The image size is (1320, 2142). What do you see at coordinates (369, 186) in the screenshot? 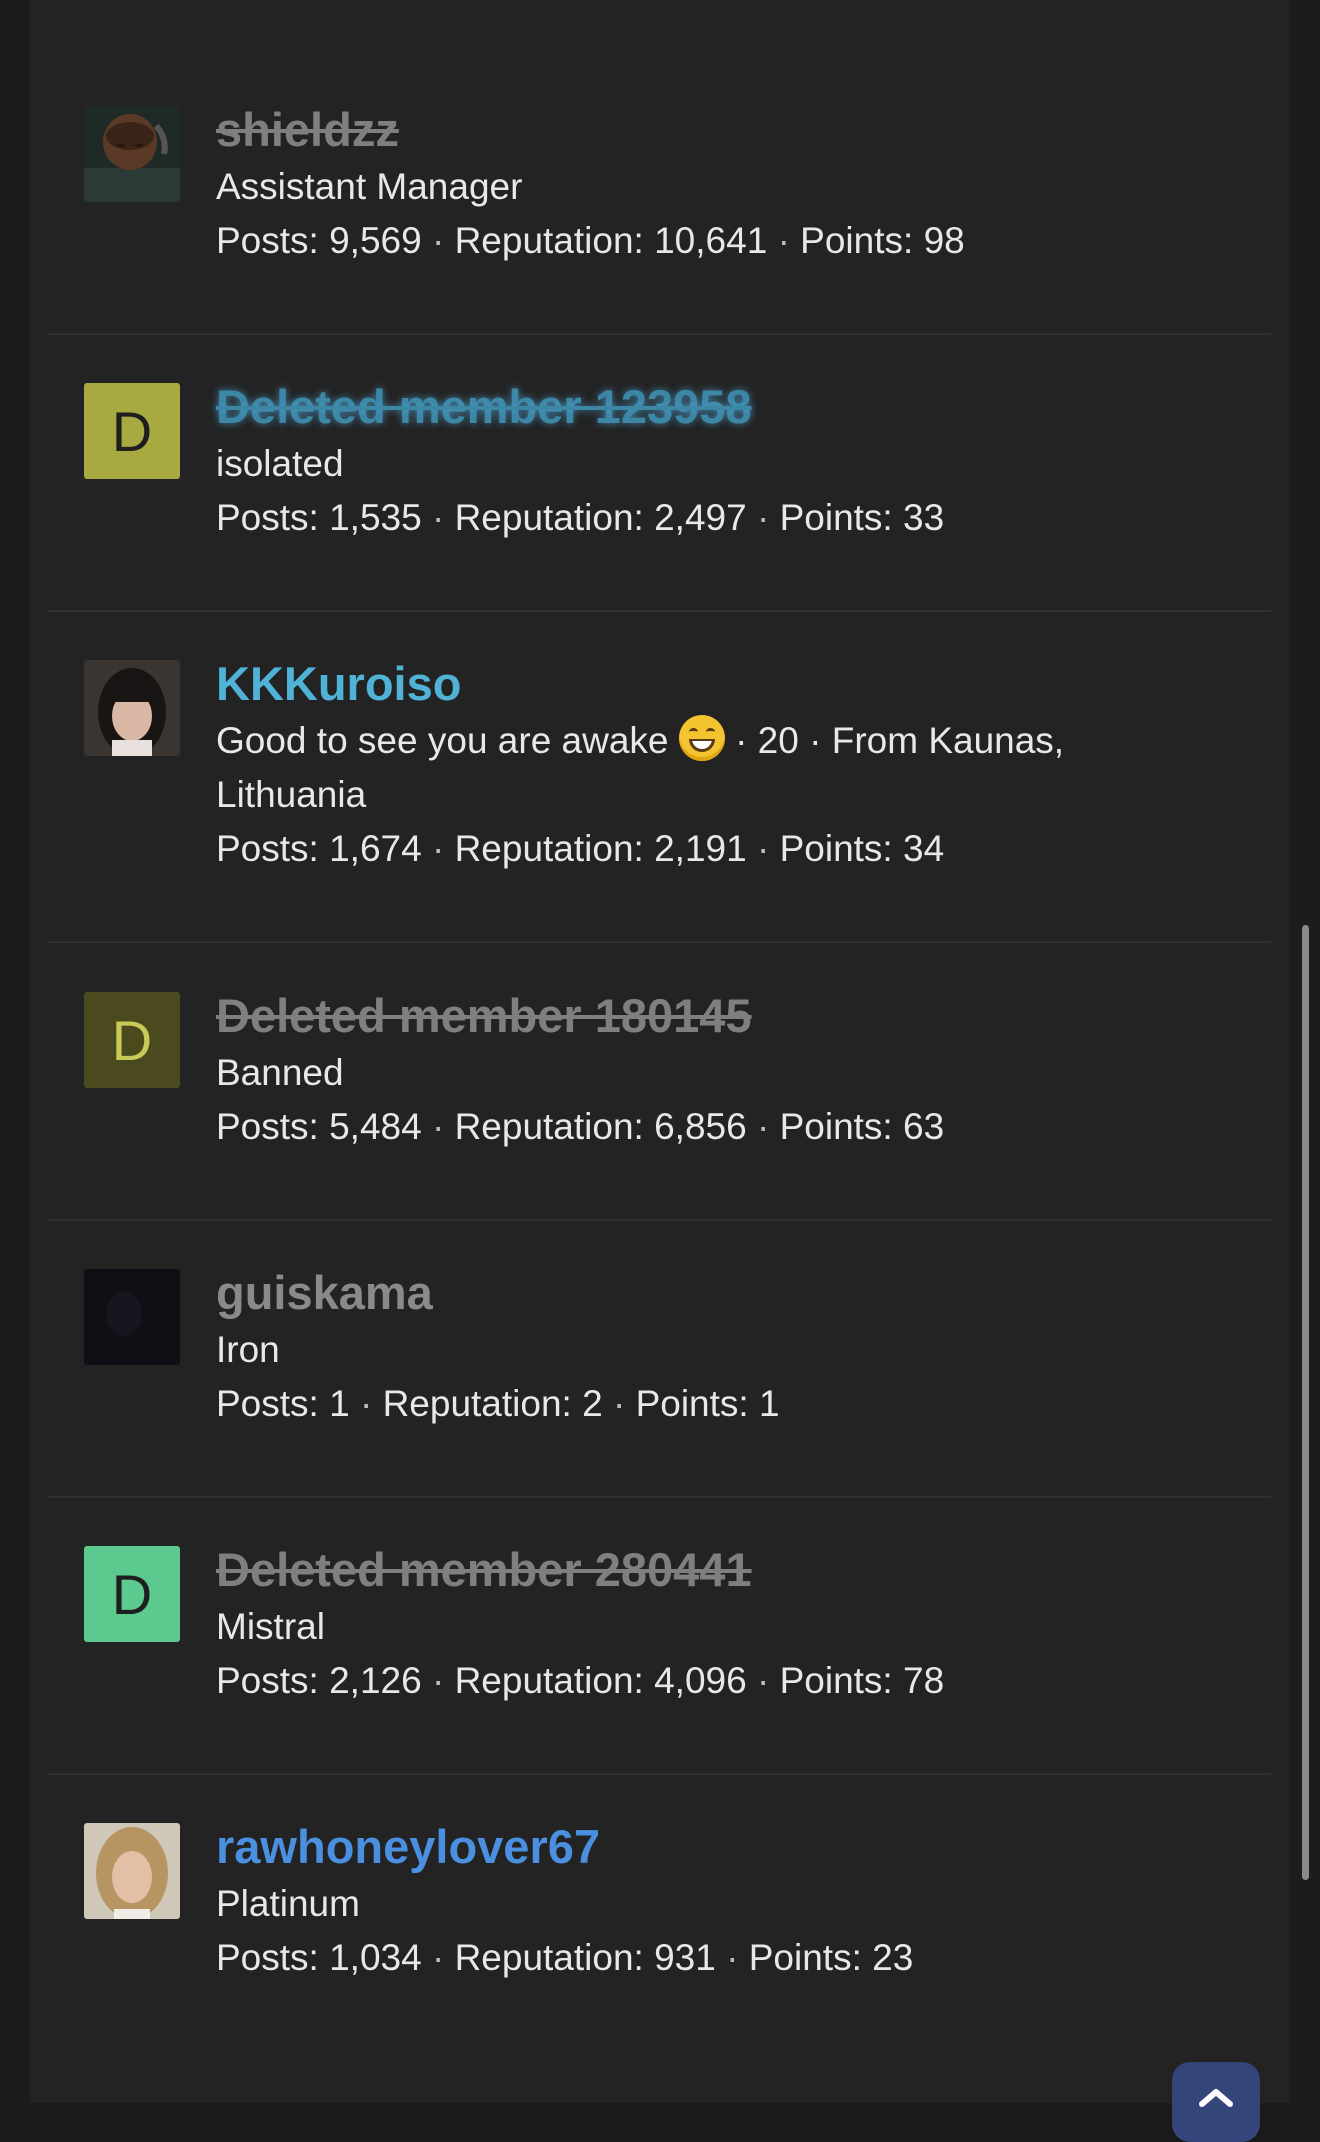
I see `member-title: Assistant Manager` at bounding box center [369, 186].